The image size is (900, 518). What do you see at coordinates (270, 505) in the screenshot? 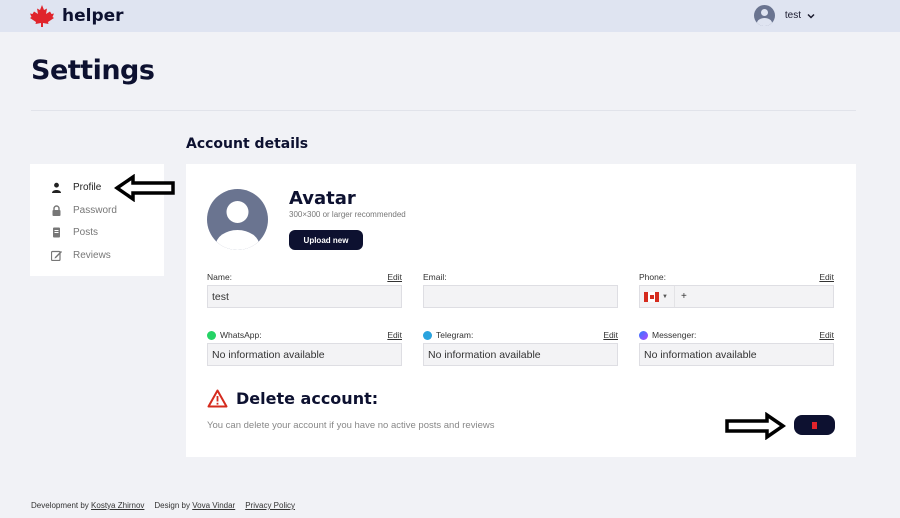
I see `privacy-policy-link: Privacy Policy` at bounding box center [270, 505].